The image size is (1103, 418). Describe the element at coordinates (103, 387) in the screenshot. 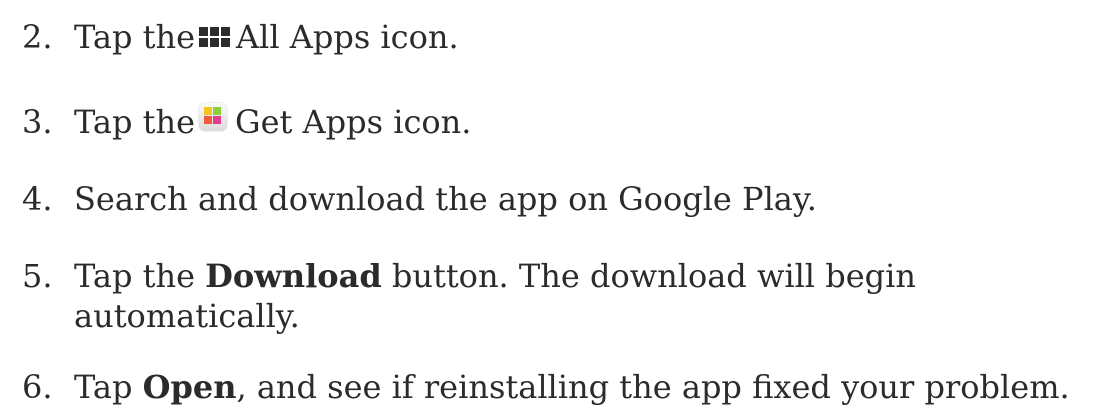

I see `step-text: Tap` at that location.